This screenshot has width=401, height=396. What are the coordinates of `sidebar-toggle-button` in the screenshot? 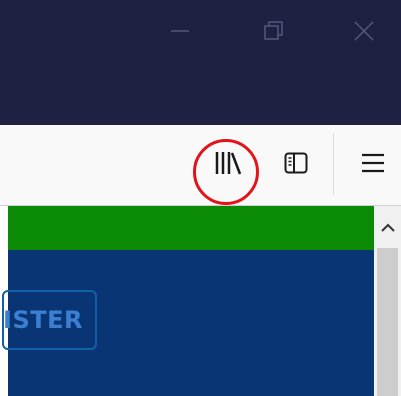 It's located at (296, 165).